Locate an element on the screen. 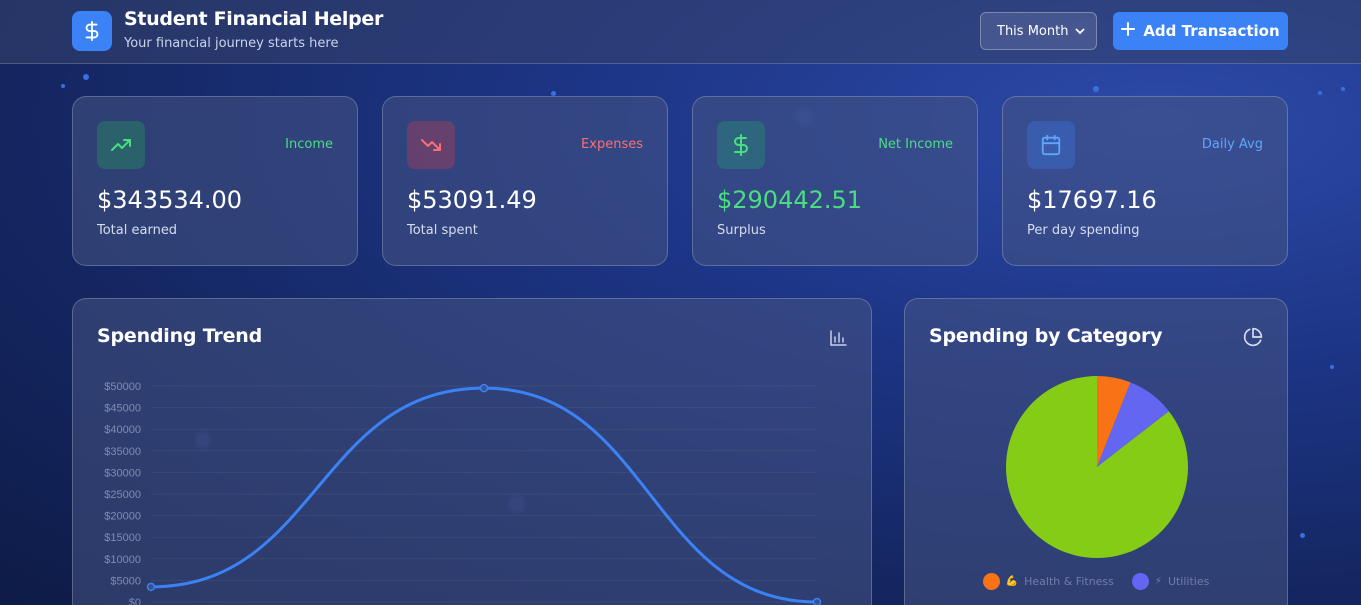 This screenshot has width=1361, height=605. legend-emoji: ⚡ is located at coordinates (1158, 581).